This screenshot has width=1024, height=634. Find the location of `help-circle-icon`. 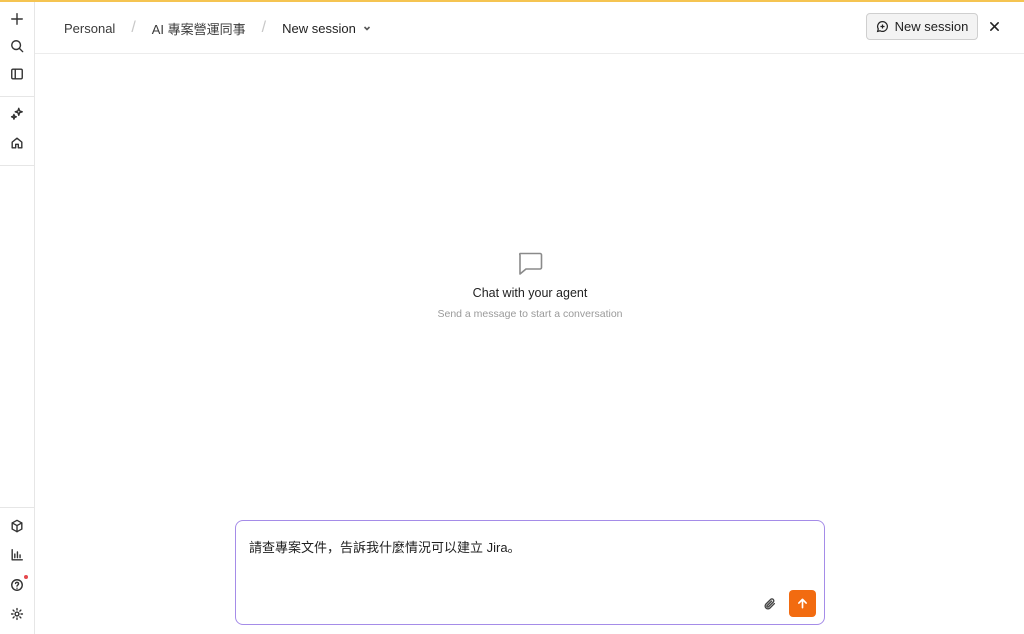

help-circle-icon is located at coordinates (17, 585).